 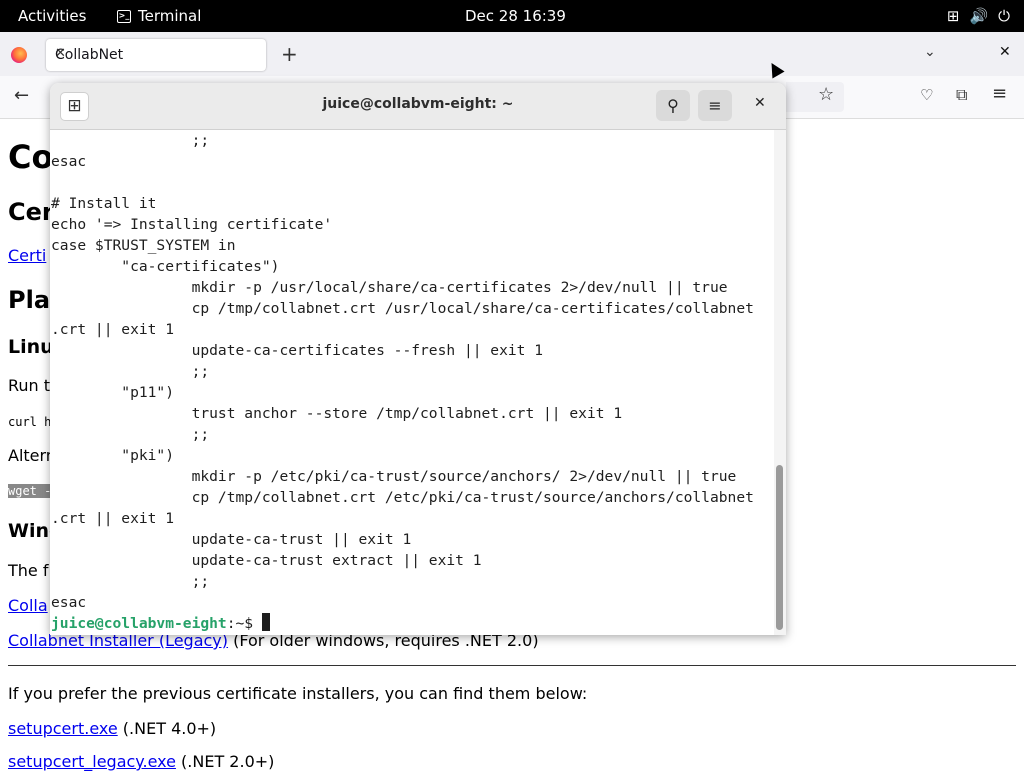 I want to click on tab-close-icon: ✕, so click(x=156, y=53).